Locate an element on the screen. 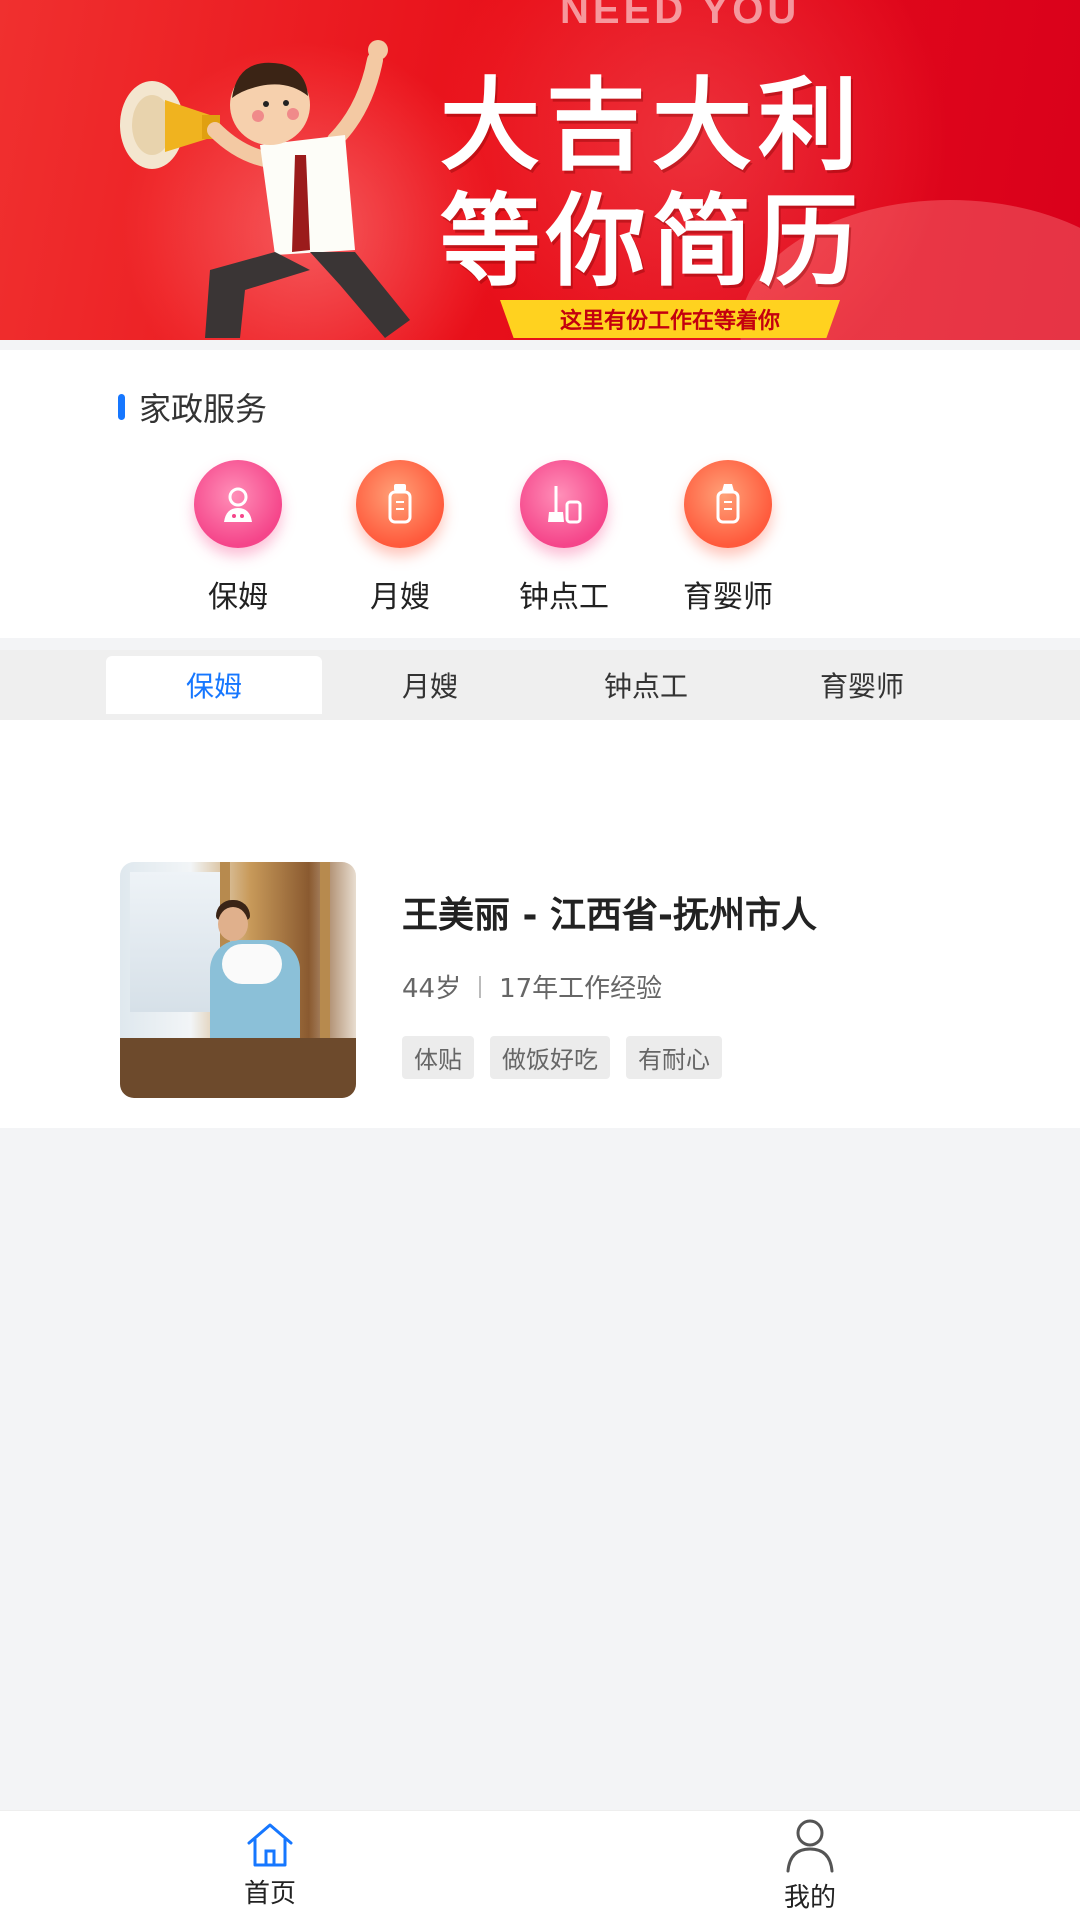  worker-tags: 体贴 做饭好吃 有耐心 is located at coordinates (562, 1057).